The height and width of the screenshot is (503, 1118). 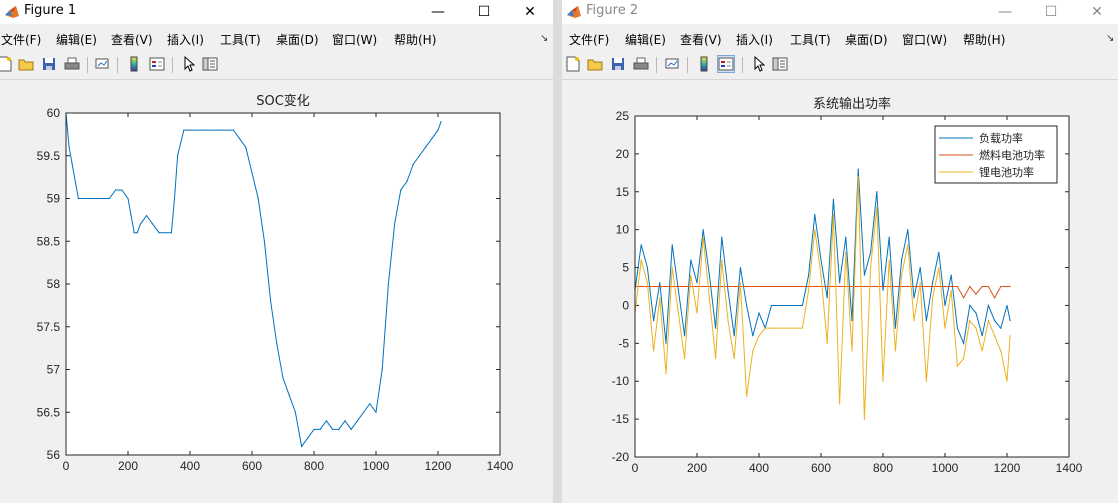 What do you see at coordinates (49, 241) in the screenshot?
I see `y-tick-label: 58.5` at bounding box center [49, 241].